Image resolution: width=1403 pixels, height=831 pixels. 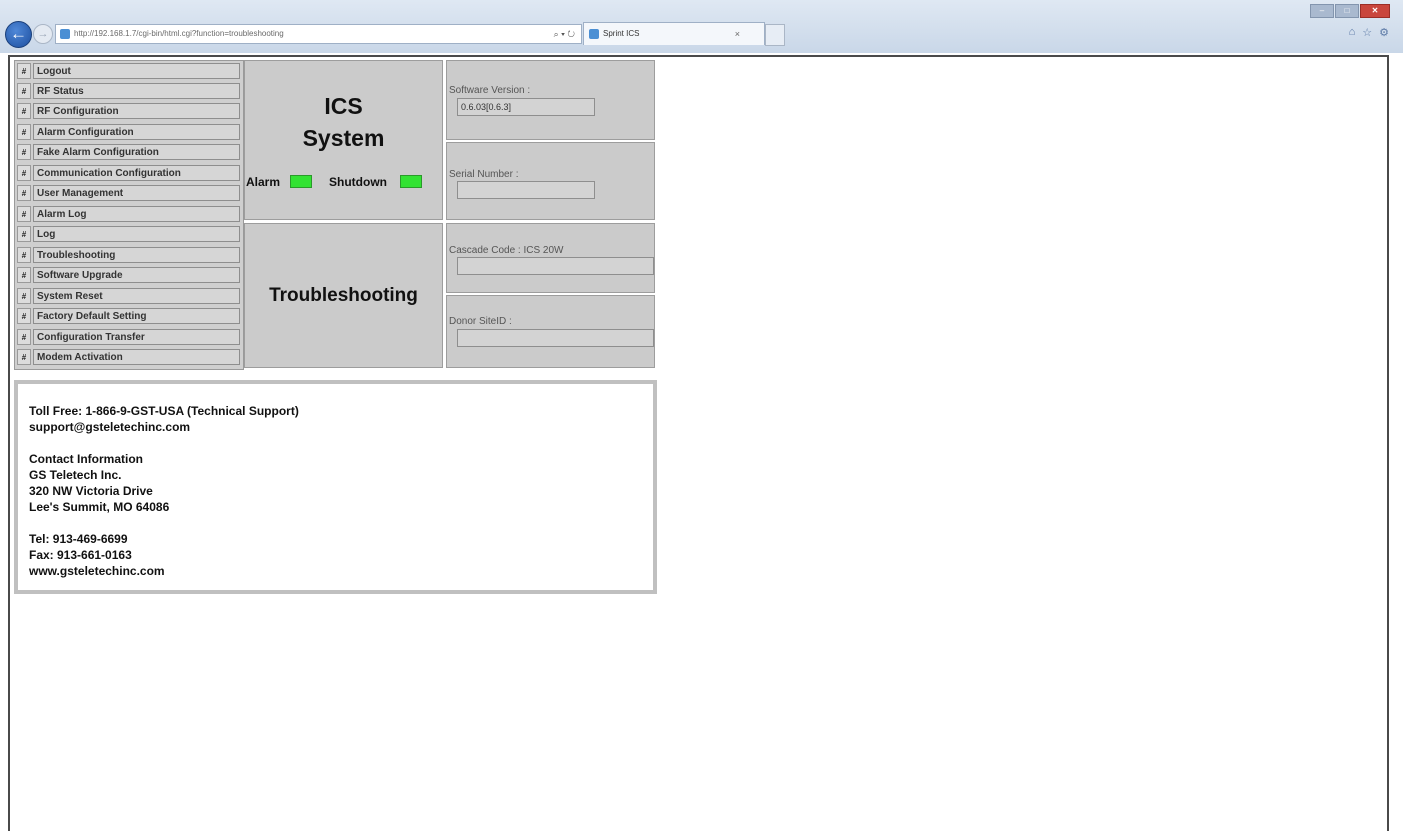 I want to click on software-version-field: 0.6.03[0.6.3], so click(x=526, y=107).